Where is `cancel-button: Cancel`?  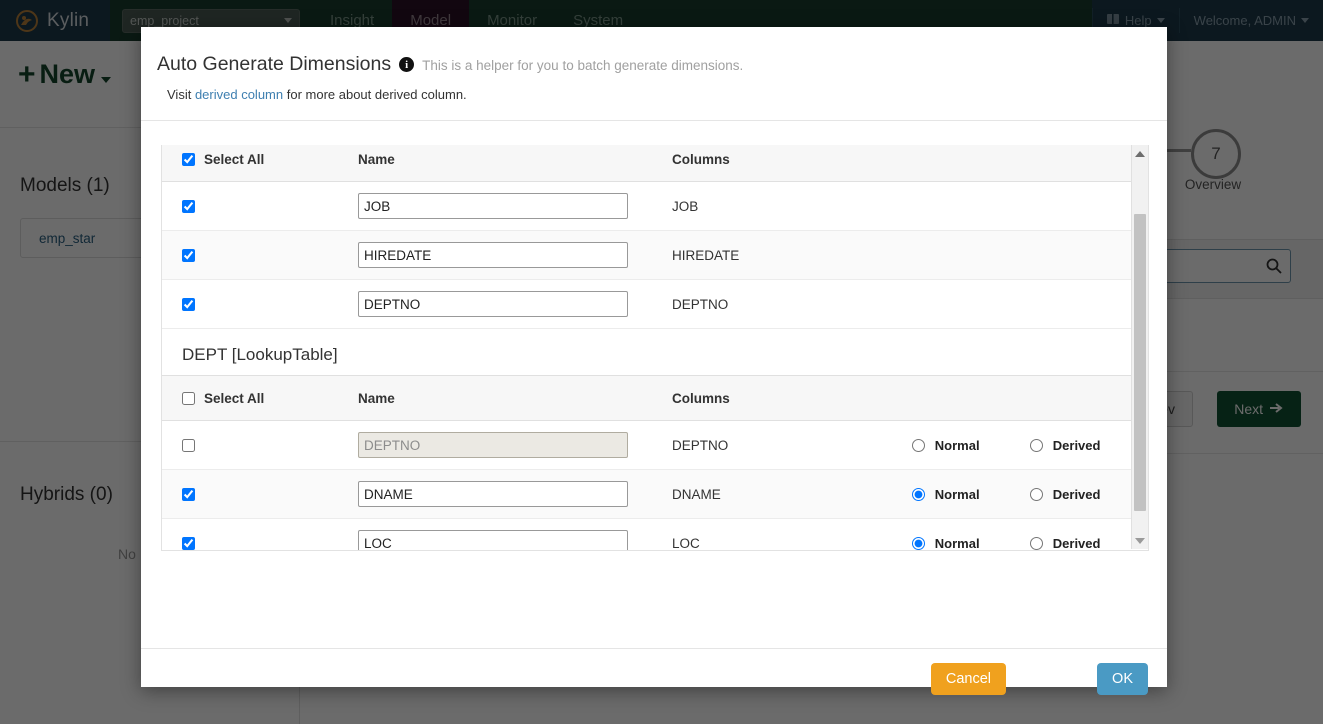
cancel-button: Cancel is located at coordinates (968, 679).